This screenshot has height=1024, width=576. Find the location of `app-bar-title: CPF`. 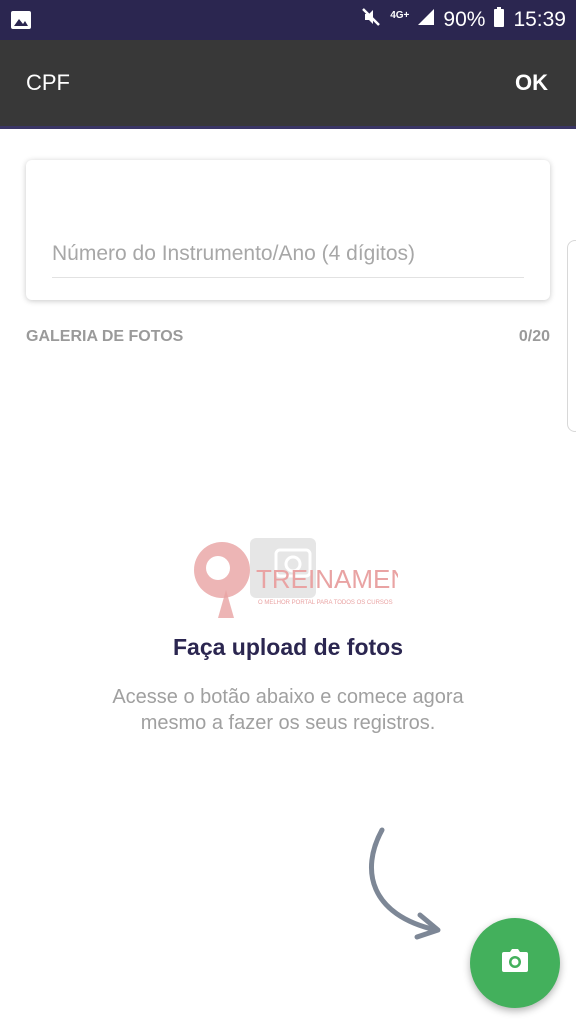

app-bar-title: CPF is located at coordinates (48, 82).